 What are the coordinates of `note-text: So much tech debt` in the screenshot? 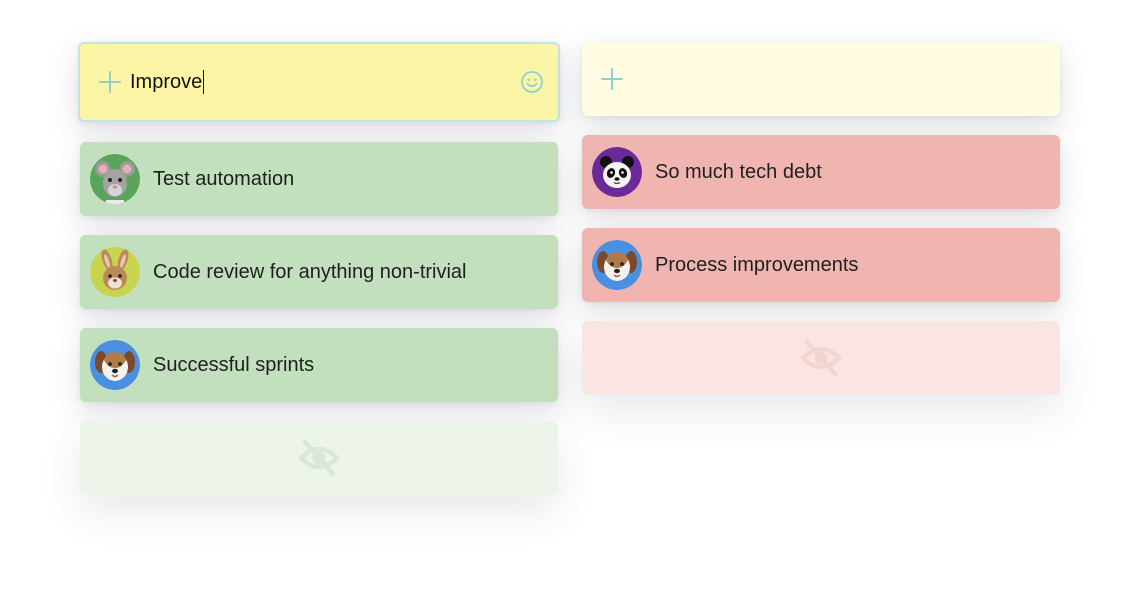 It's located at (738, 171).